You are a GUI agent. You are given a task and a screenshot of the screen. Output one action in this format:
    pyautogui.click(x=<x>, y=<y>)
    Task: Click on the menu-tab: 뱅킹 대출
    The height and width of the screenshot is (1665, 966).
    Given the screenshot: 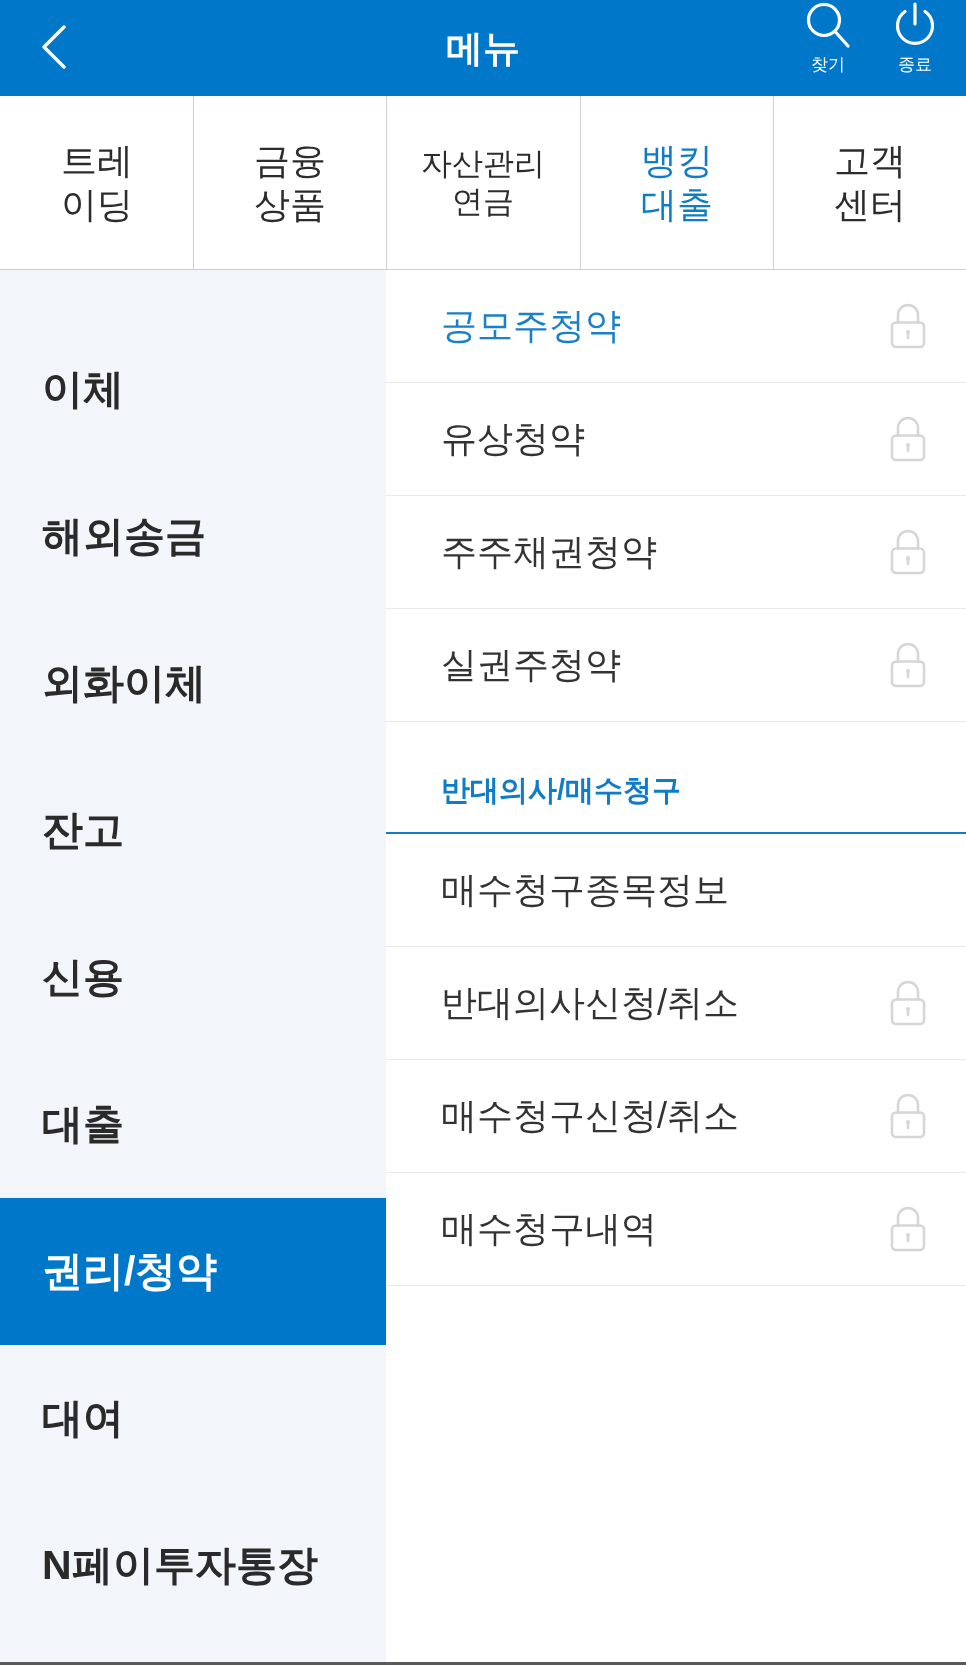 What is the action you would take?
    pyautogui.click(x=676, y=182)
    